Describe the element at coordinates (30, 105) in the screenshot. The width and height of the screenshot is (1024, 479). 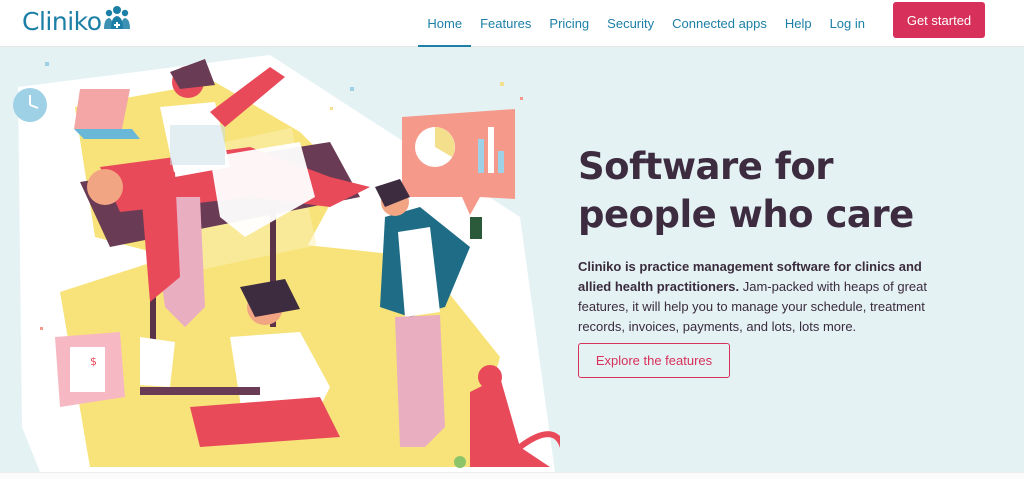
I see `clock-icon` at that location.